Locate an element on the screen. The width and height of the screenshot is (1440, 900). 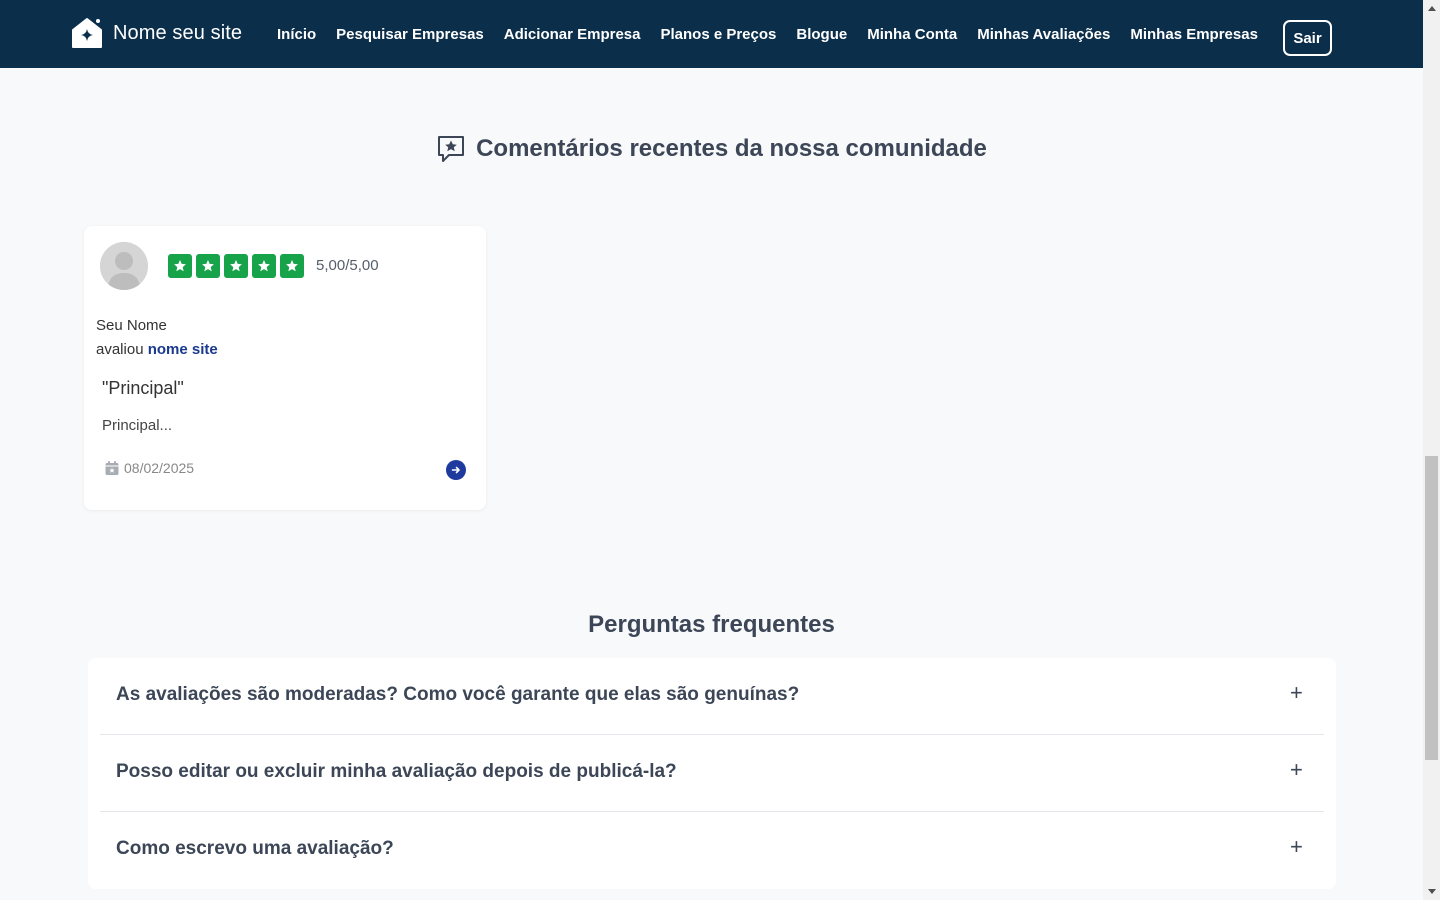
reviewed-line: avaliou nome site is located at coordinates (157, 349).